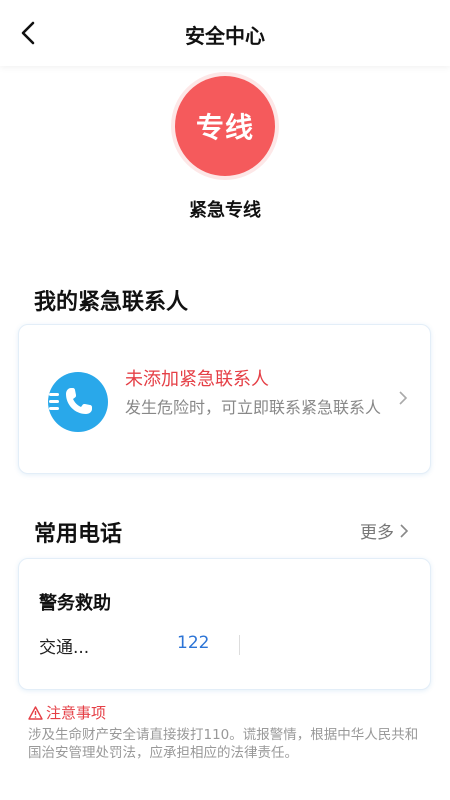 This screenshot has width=450, height=800. Describe the element at coordinates (377, 533) in the screenshot. I see `more-label: 更多` at that location.